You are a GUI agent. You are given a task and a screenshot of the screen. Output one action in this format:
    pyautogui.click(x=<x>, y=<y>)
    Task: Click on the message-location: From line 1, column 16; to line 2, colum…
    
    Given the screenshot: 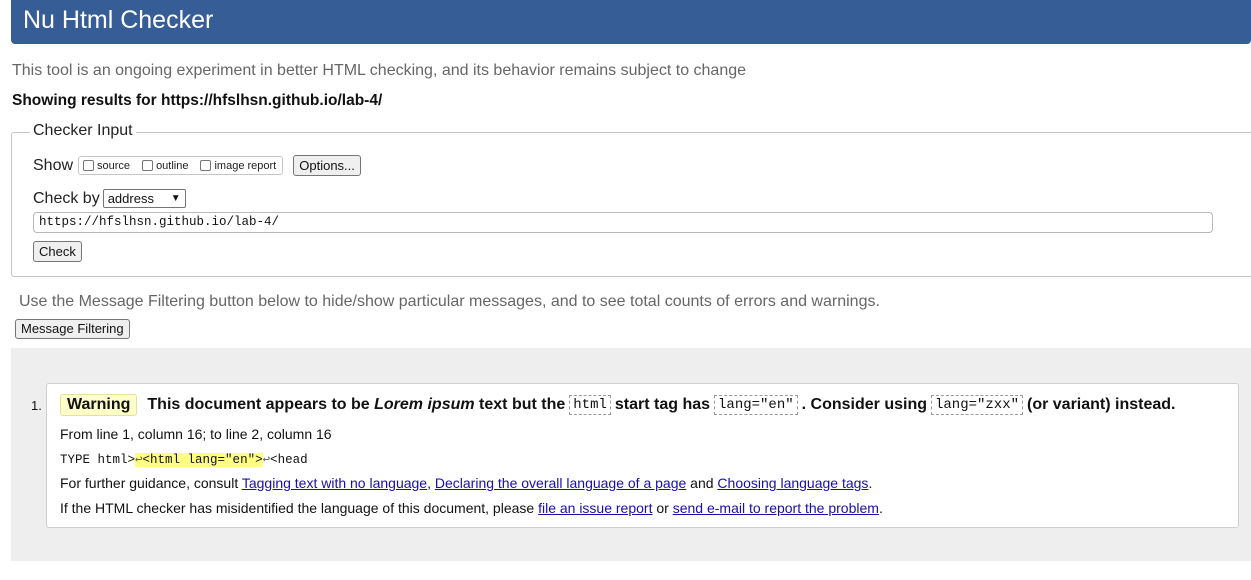 What is the action you would take?
    pyautogui.click(x=196, y=434)
    